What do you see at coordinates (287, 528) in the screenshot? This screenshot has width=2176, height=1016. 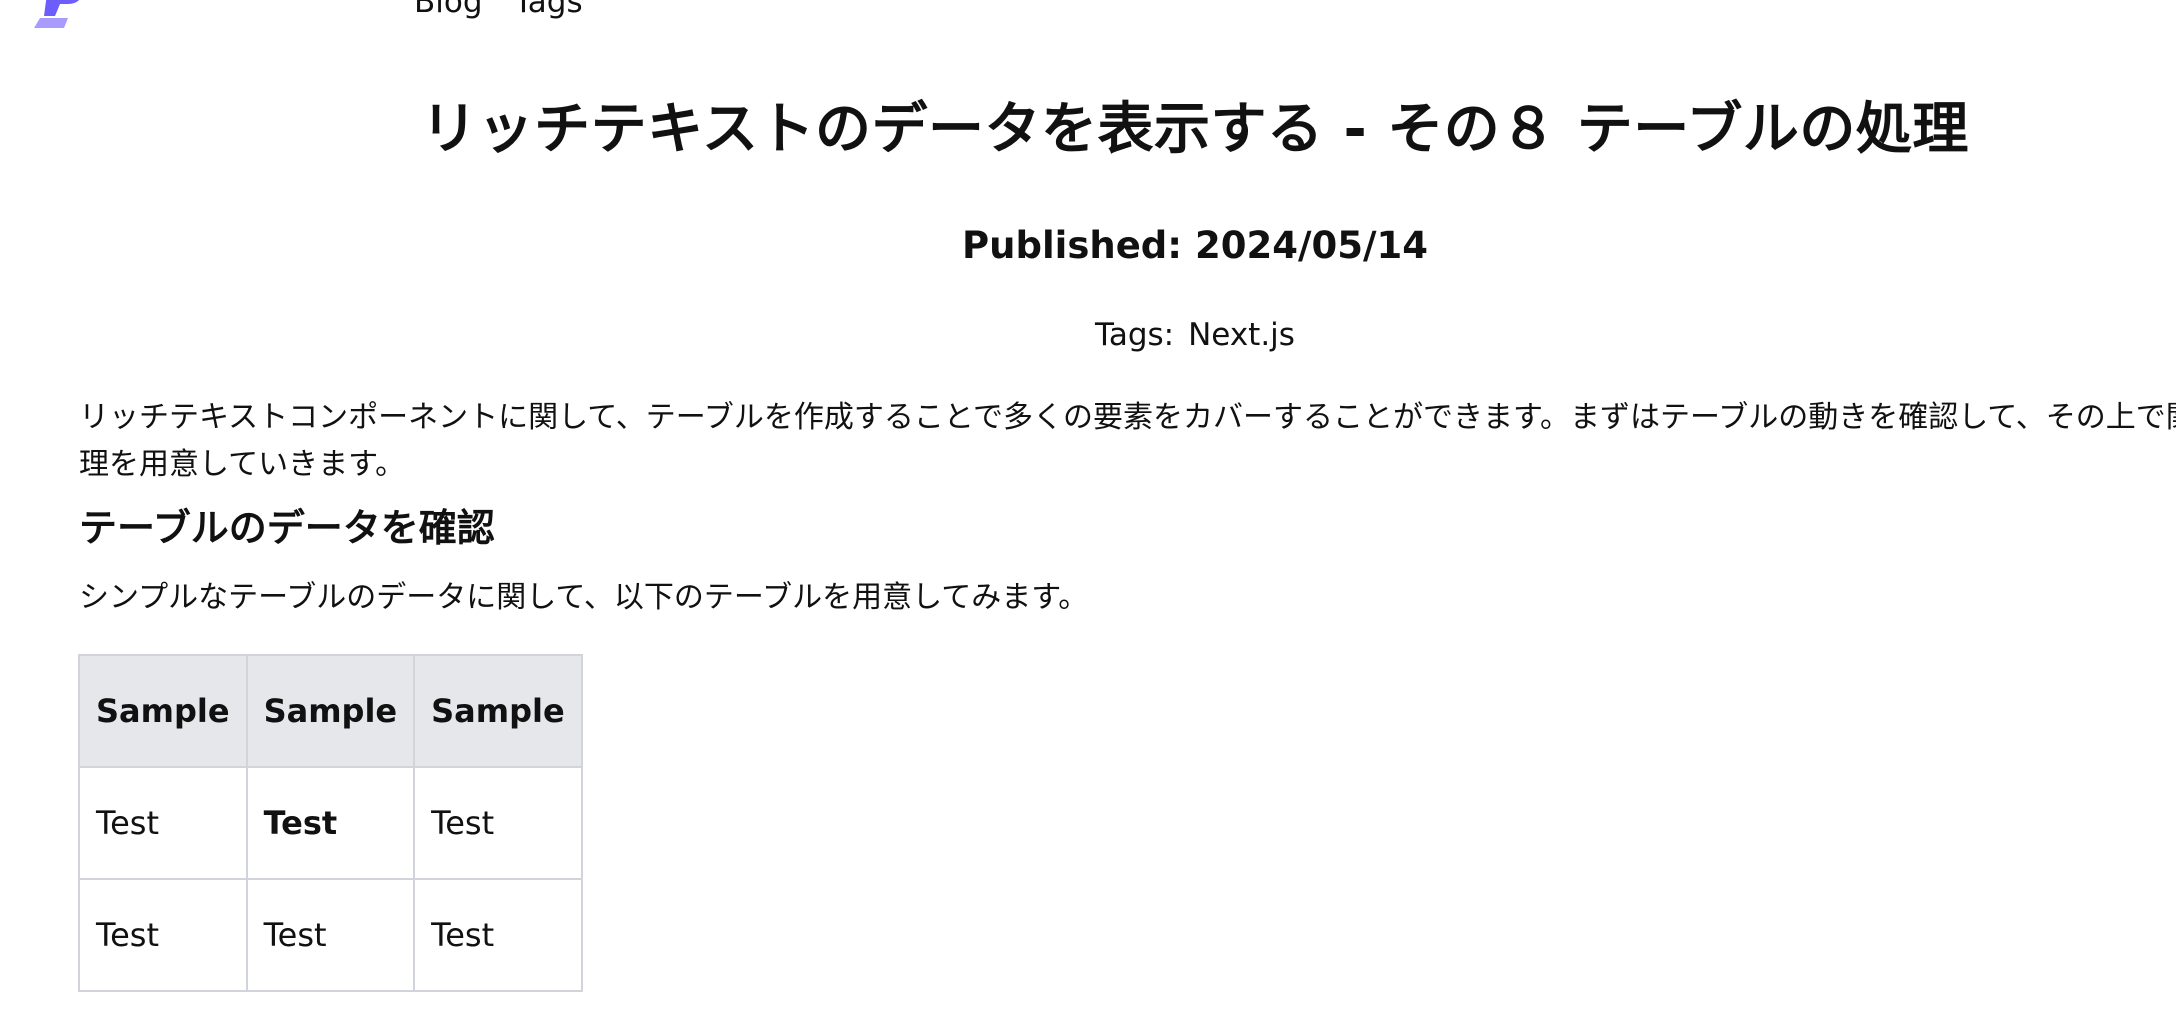 I see `section-heading: テーブルのデータを確認` at bounding box center [287, 528].